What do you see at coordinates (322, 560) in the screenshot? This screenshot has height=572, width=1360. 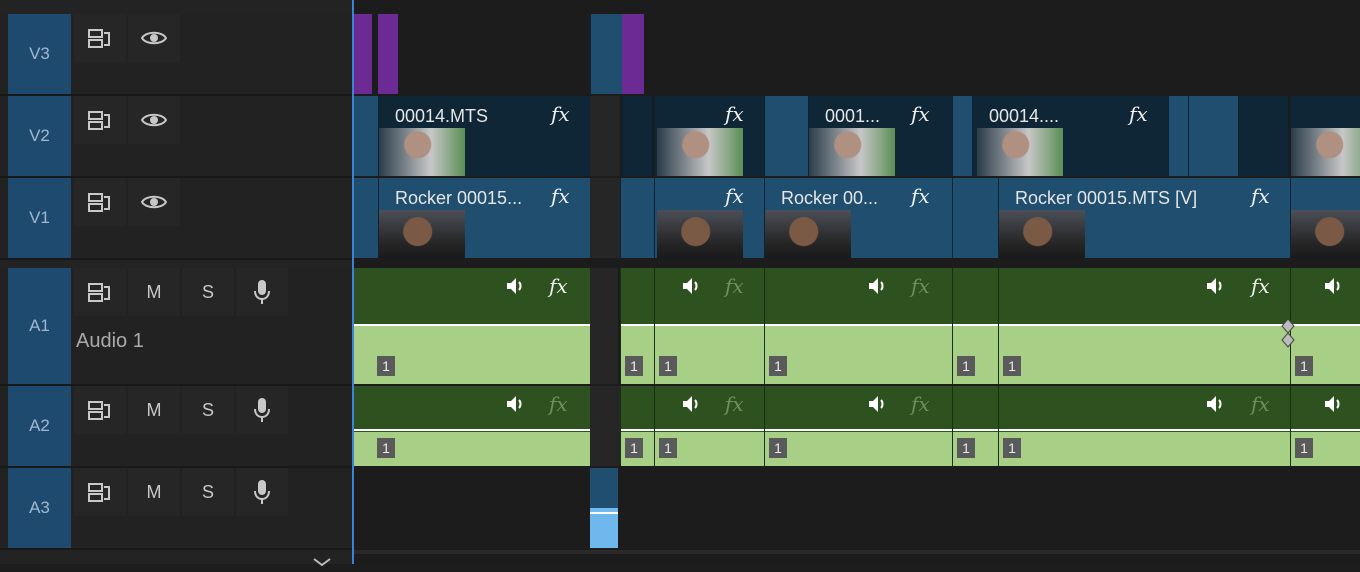 I see `track-resize-handle-icon` at bounding box center [322, 560].